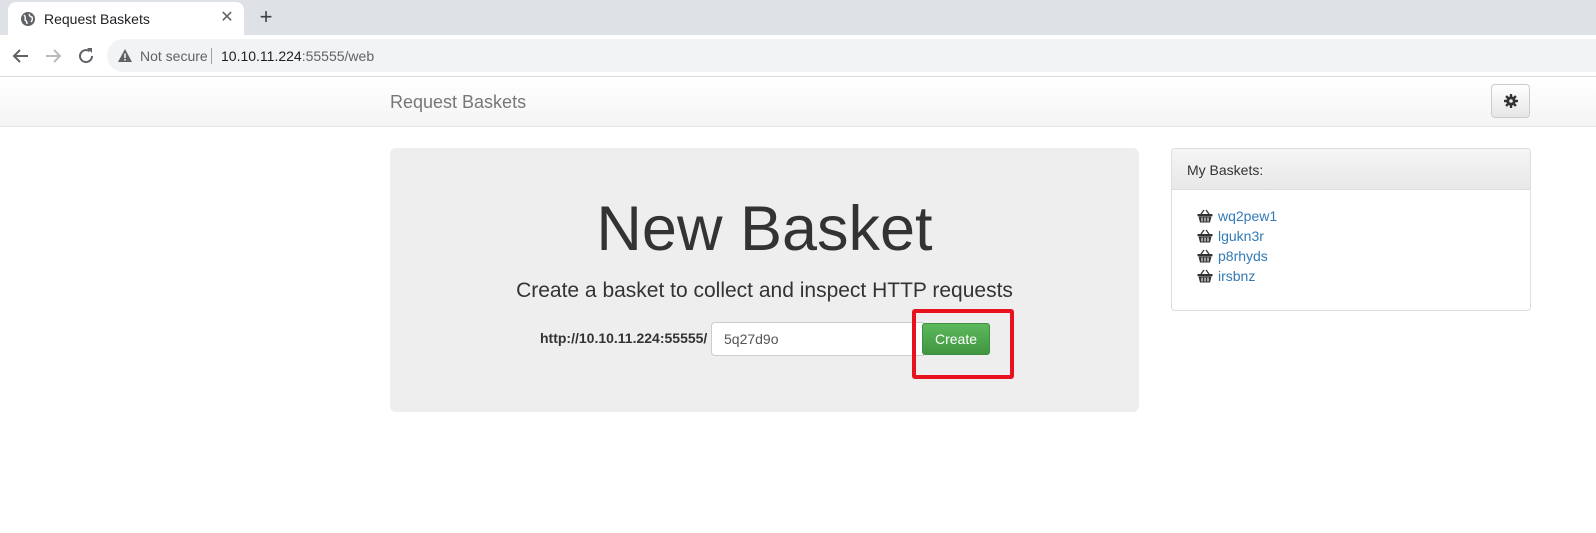 The image size is (1596, 533). I want to click on globe-icon, so click(28, 19).